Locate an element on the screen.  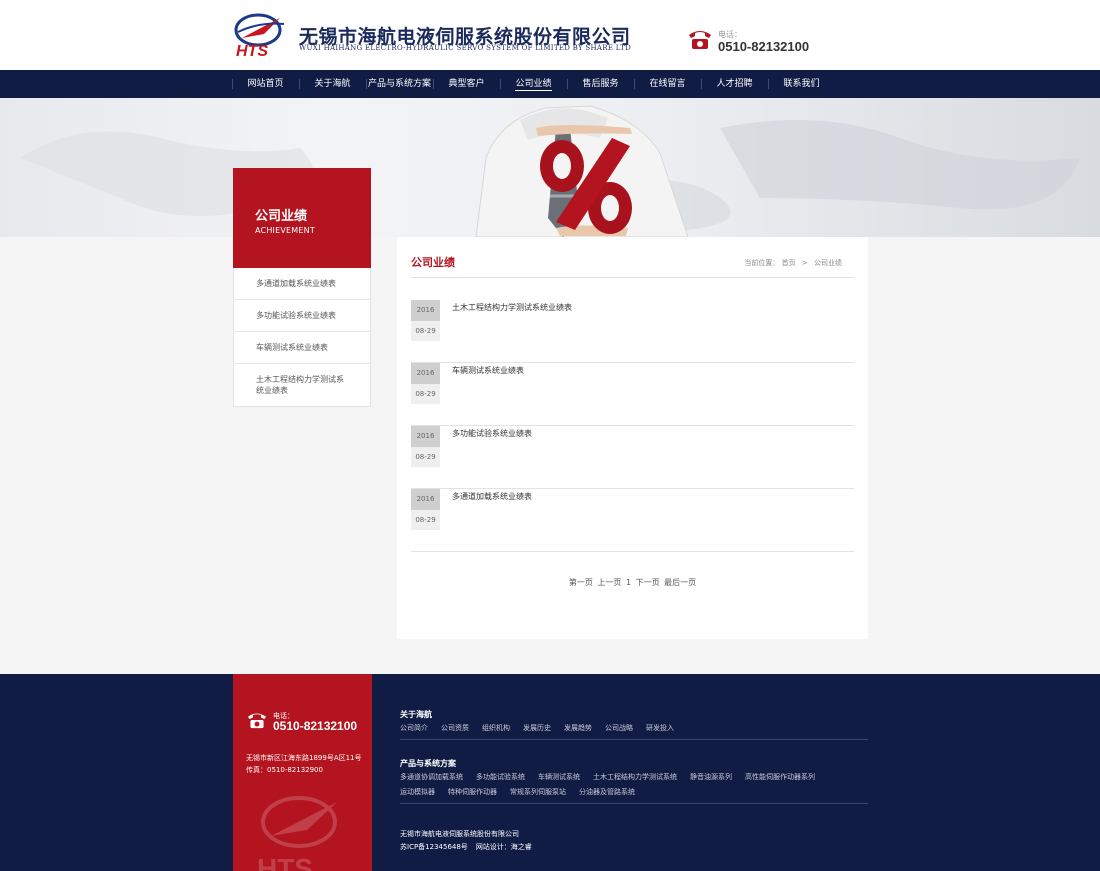
footer-link: 特种伺服作动器 is located at coordinates (472, 792).